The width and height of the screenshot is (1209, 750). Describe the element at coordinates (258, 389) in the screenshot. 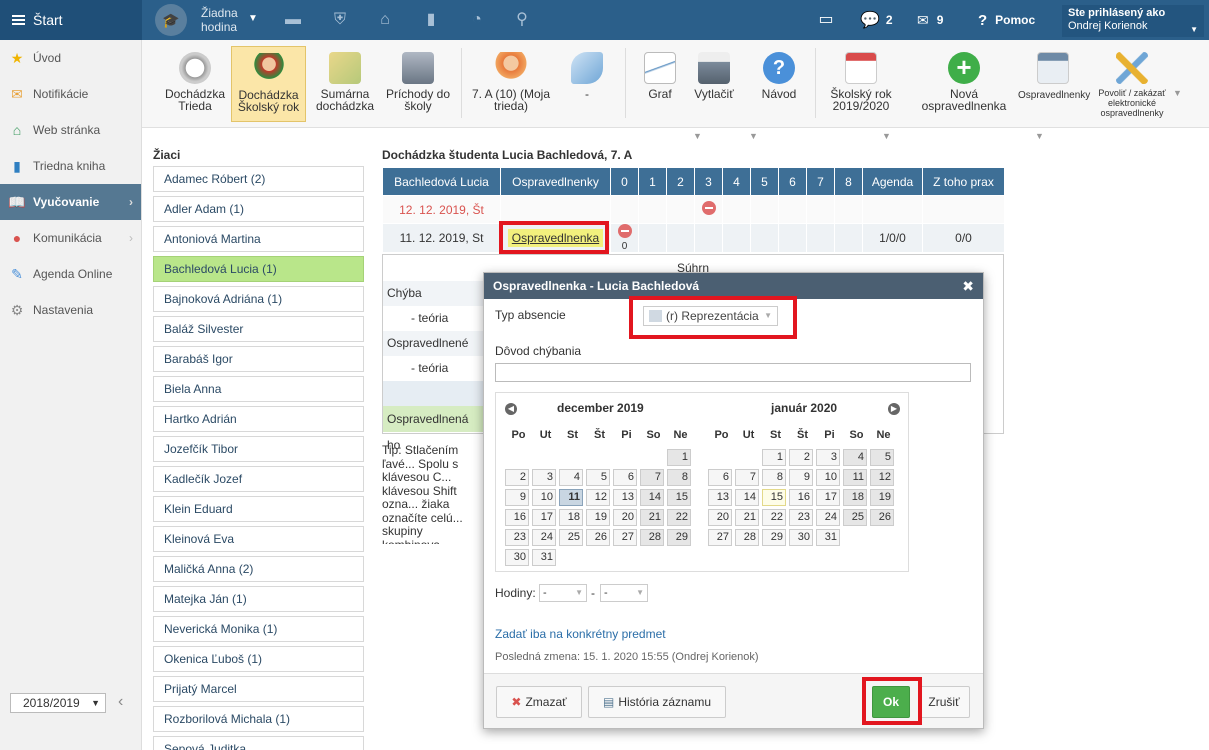

I see `student-item: Biela Anna` at that location.